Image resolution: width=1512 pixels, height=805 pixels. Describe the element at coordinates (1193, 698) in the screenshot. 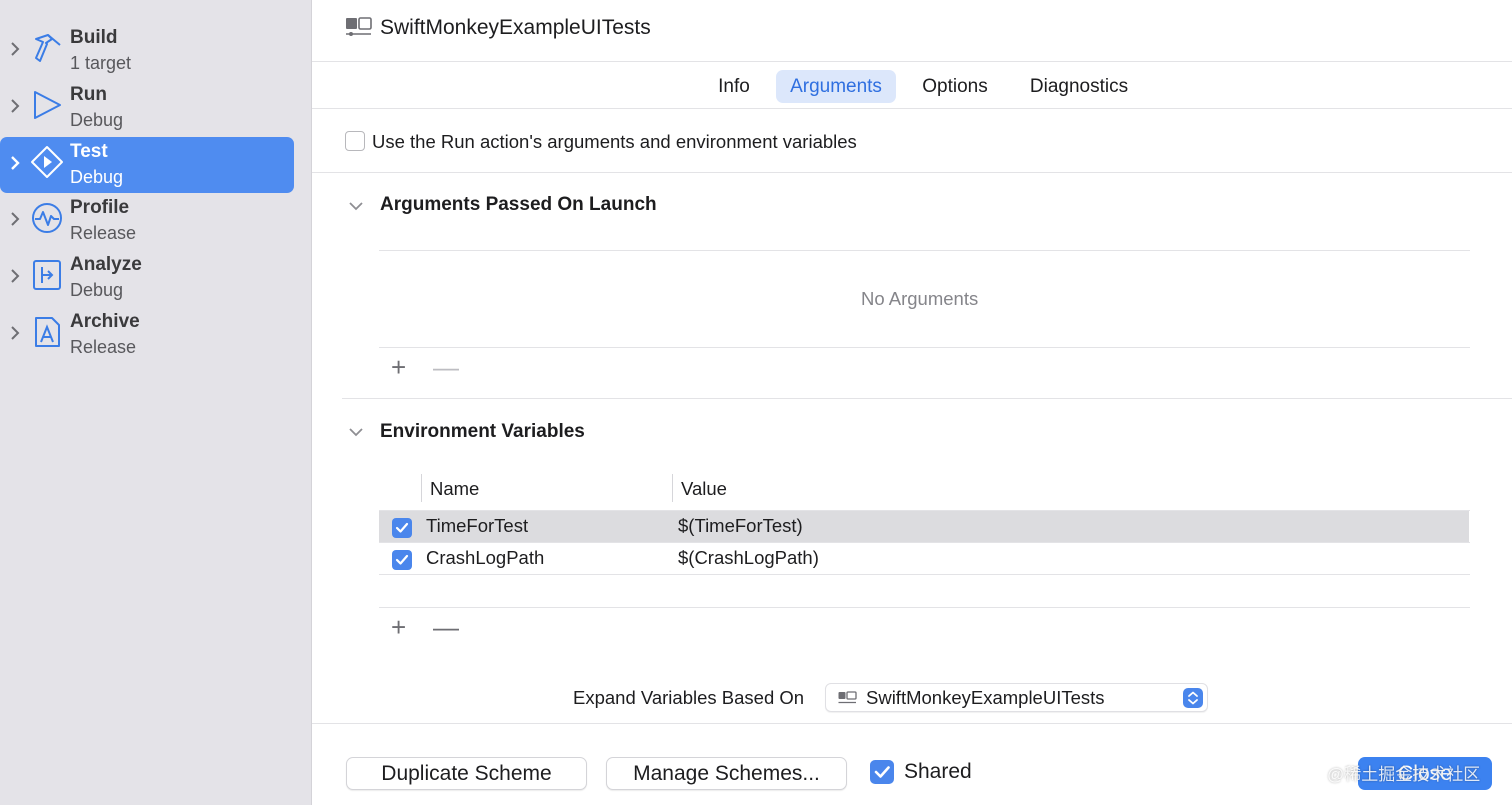

I see `popup-stepper-icon` at that location.